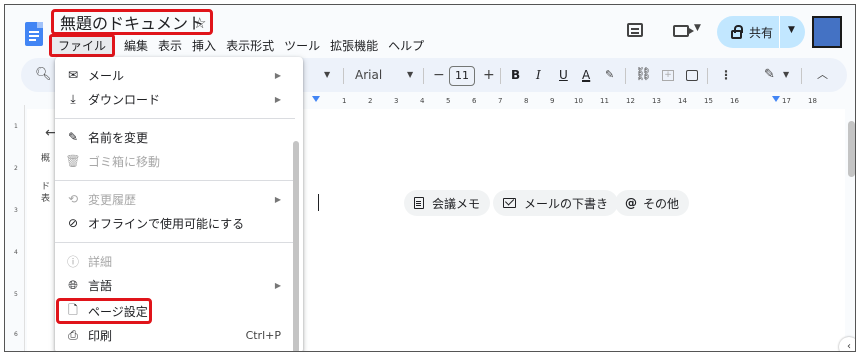 The image size is (860, 356). What do you see at coordinates (136, 45) in the screenshot?
I see `menu-edit: 編集` at bounding box center [136, 45].